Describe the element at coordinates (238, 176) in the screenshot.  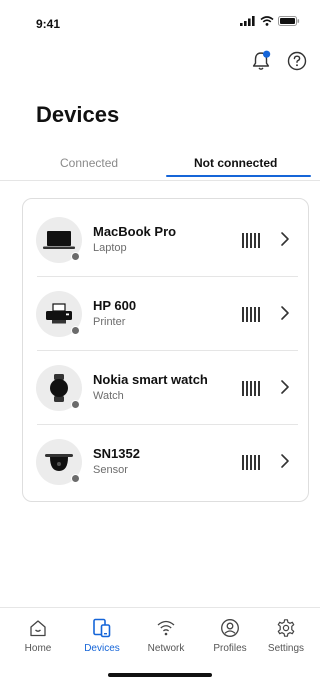
I see `active-tab-indicator` at that location.